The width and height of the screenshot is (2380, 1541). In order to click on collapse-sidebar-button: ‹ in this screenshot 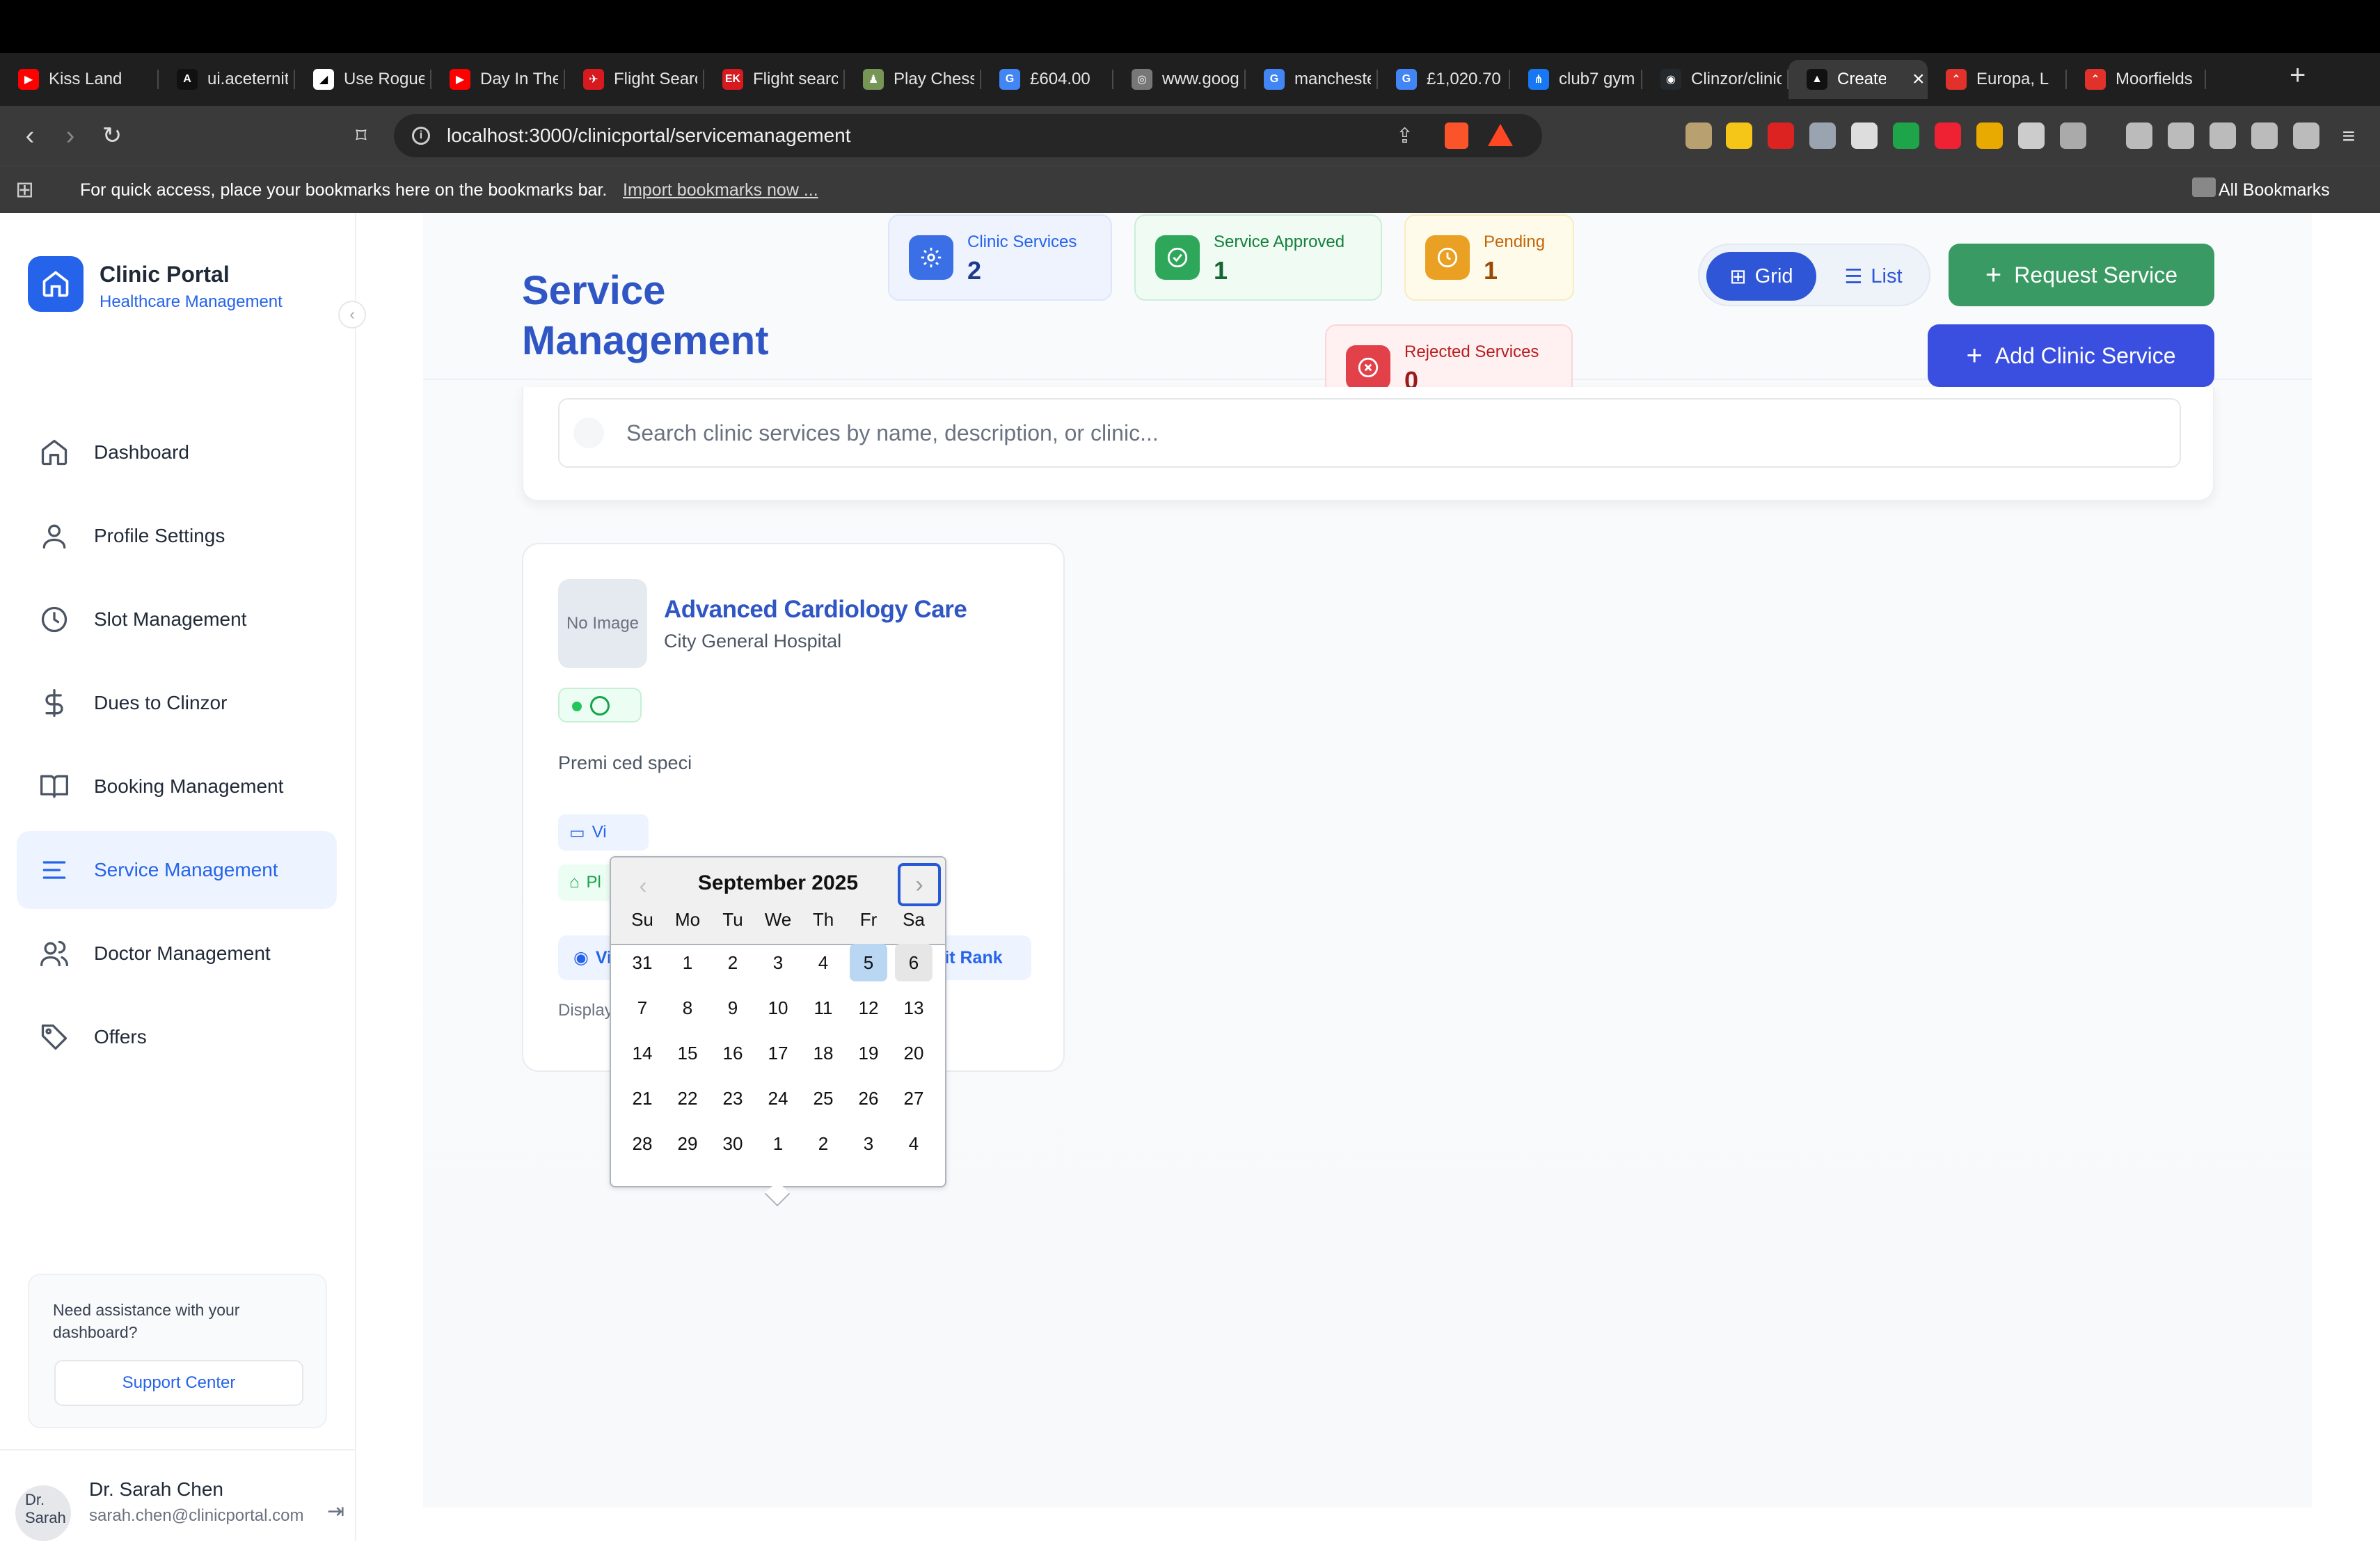, I will do `click(352, 315)`.